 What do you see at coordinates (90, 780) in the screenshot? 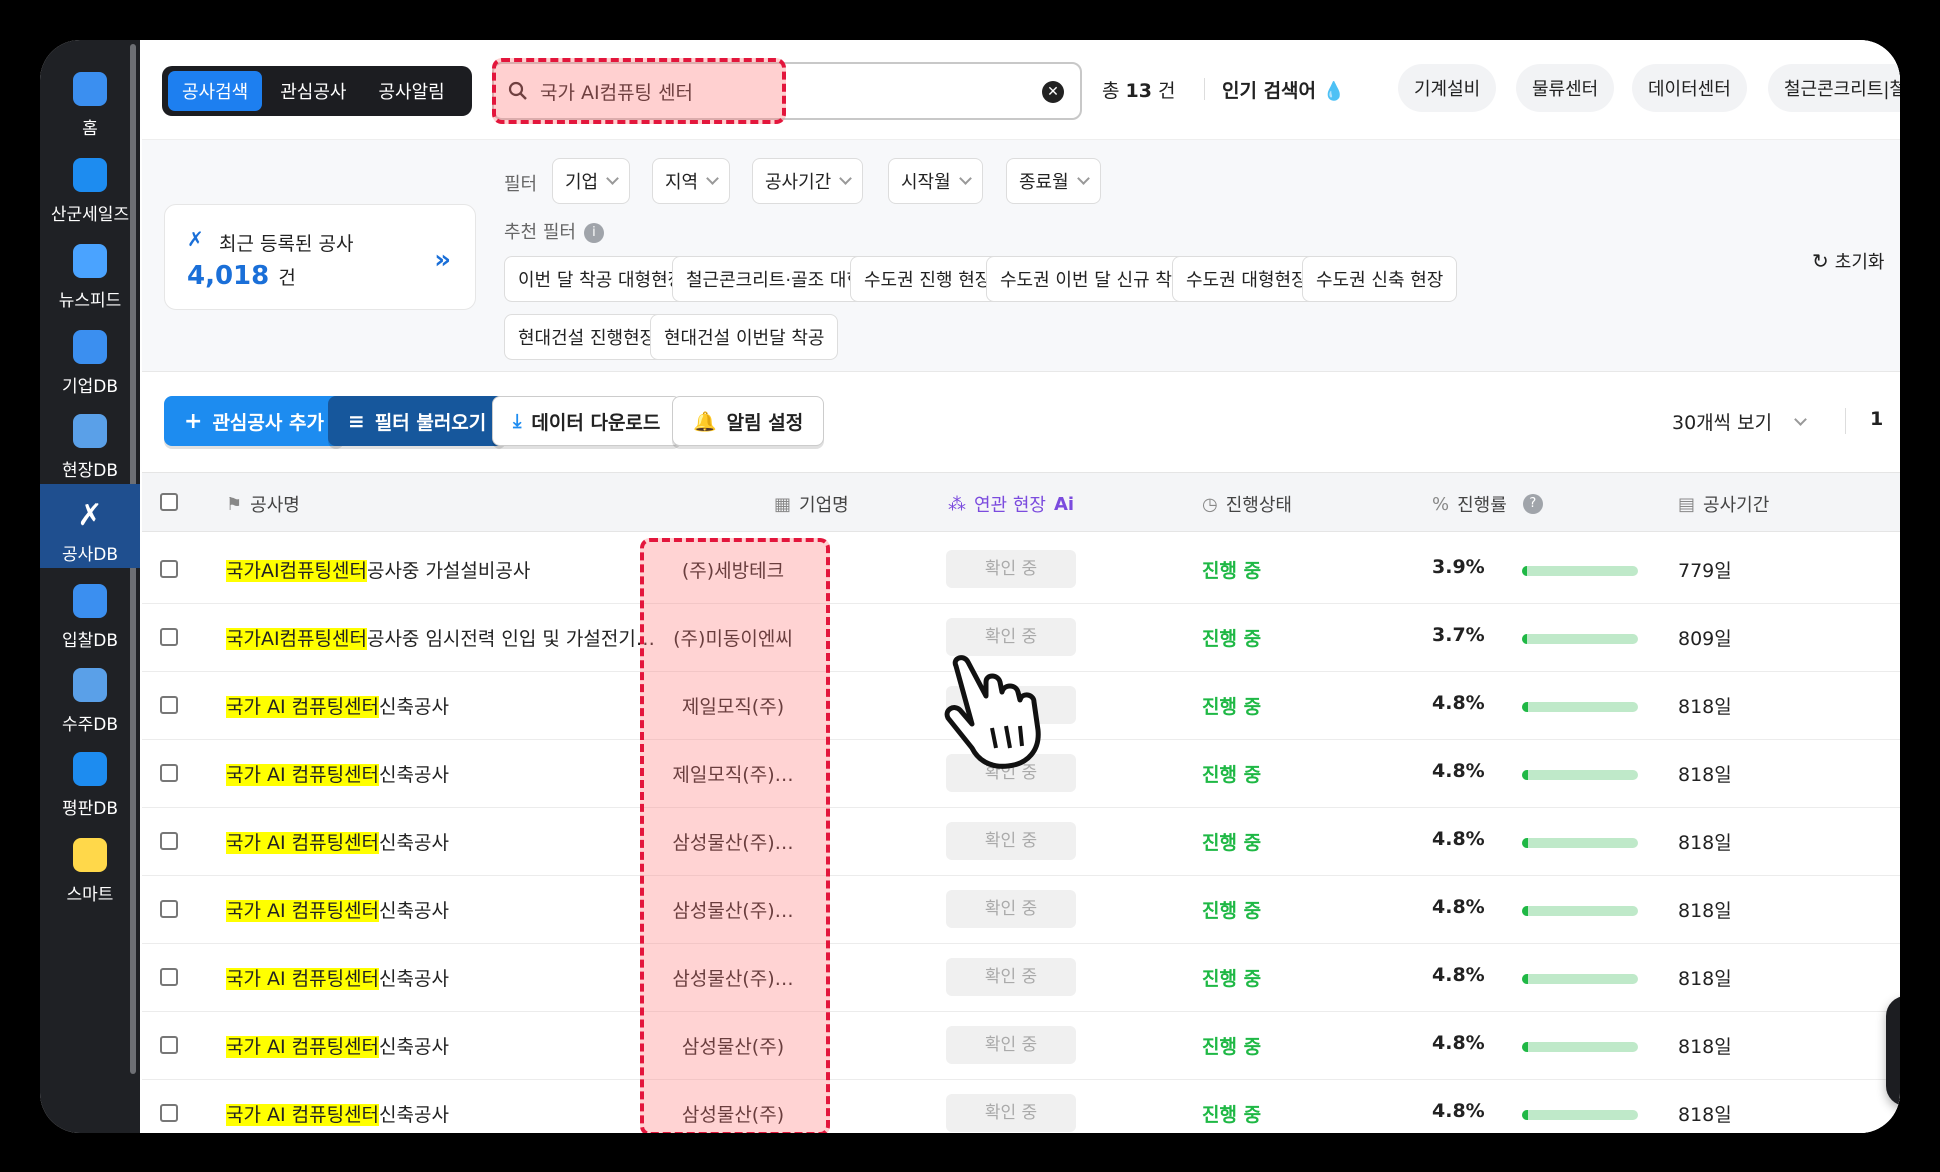
I see `sidebar-item: 평판DB` at bounding box center [90, 780].